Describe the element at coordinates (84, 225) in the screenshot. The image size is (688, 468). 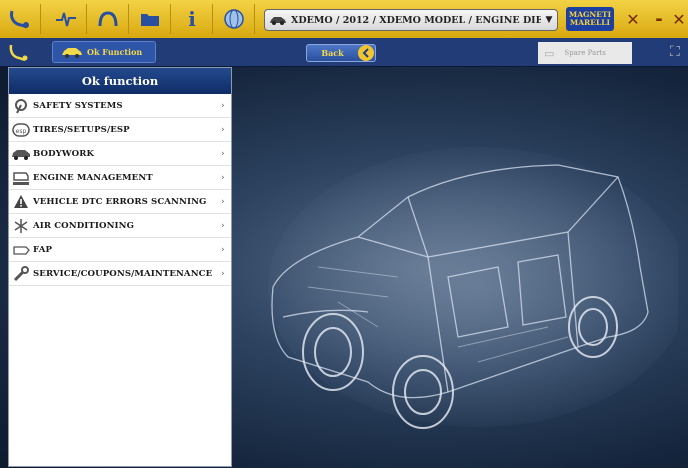
I see `menu-item-label: AIR CONDITIONING` at that location.